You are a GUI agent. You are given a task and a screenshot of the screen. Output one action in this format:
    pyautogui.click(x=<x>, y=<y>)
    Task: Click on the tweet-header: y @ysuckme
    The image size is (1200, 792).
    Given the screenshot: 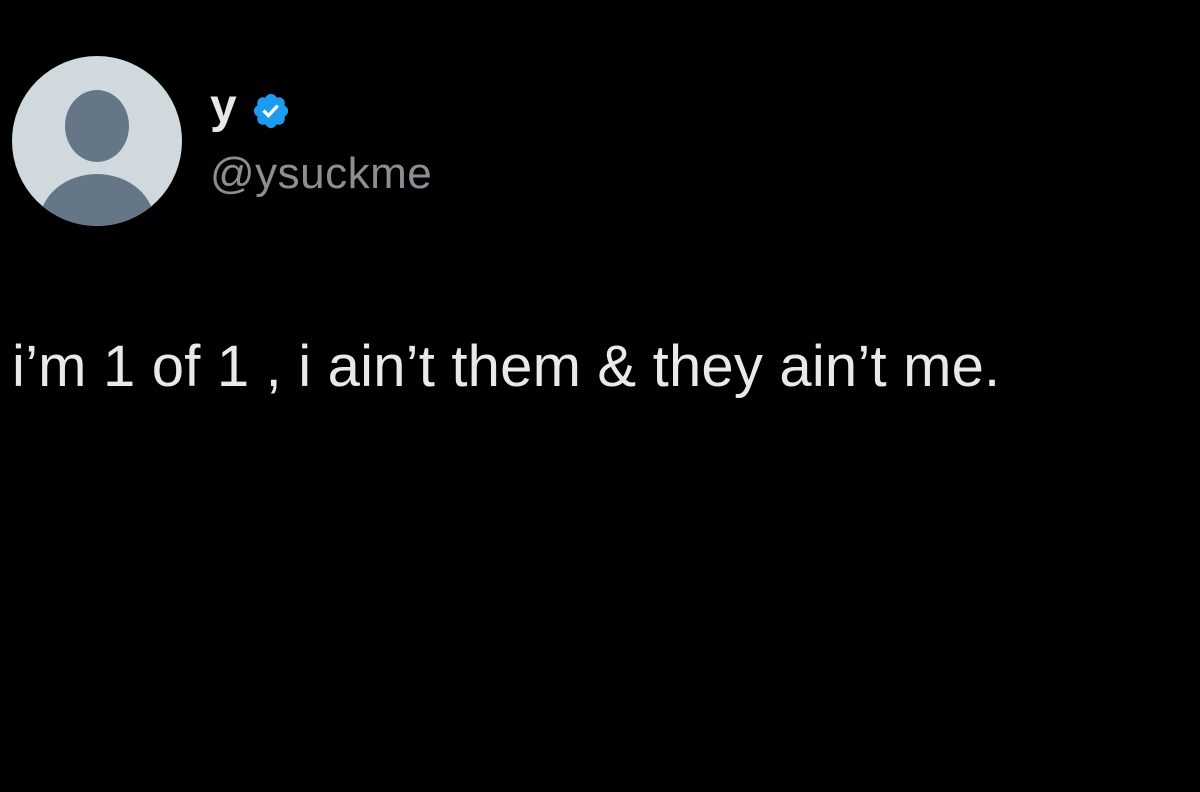 What is the action you would take?
    pyautogui.click(x=222, y=141)
    